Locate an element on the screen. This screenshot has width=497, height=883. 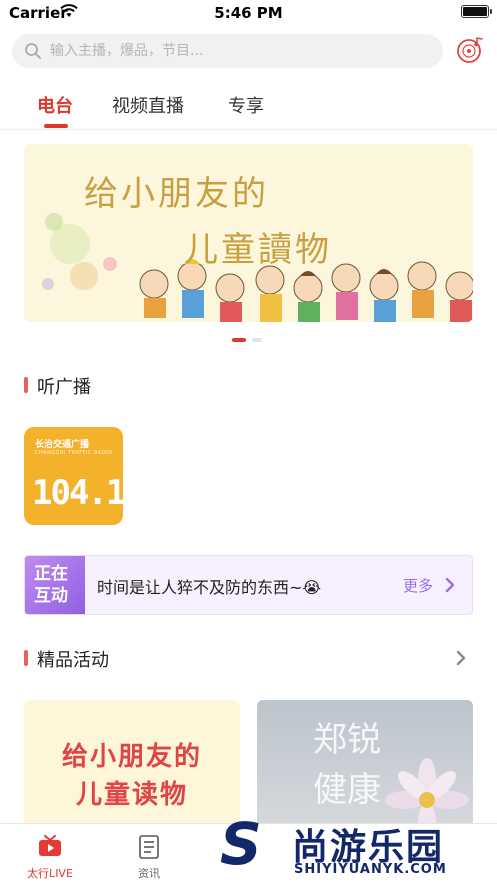
watermark-logo: S 尚游乐园 SHIYIYUANYK.COM is located at coordinates (356, 846).